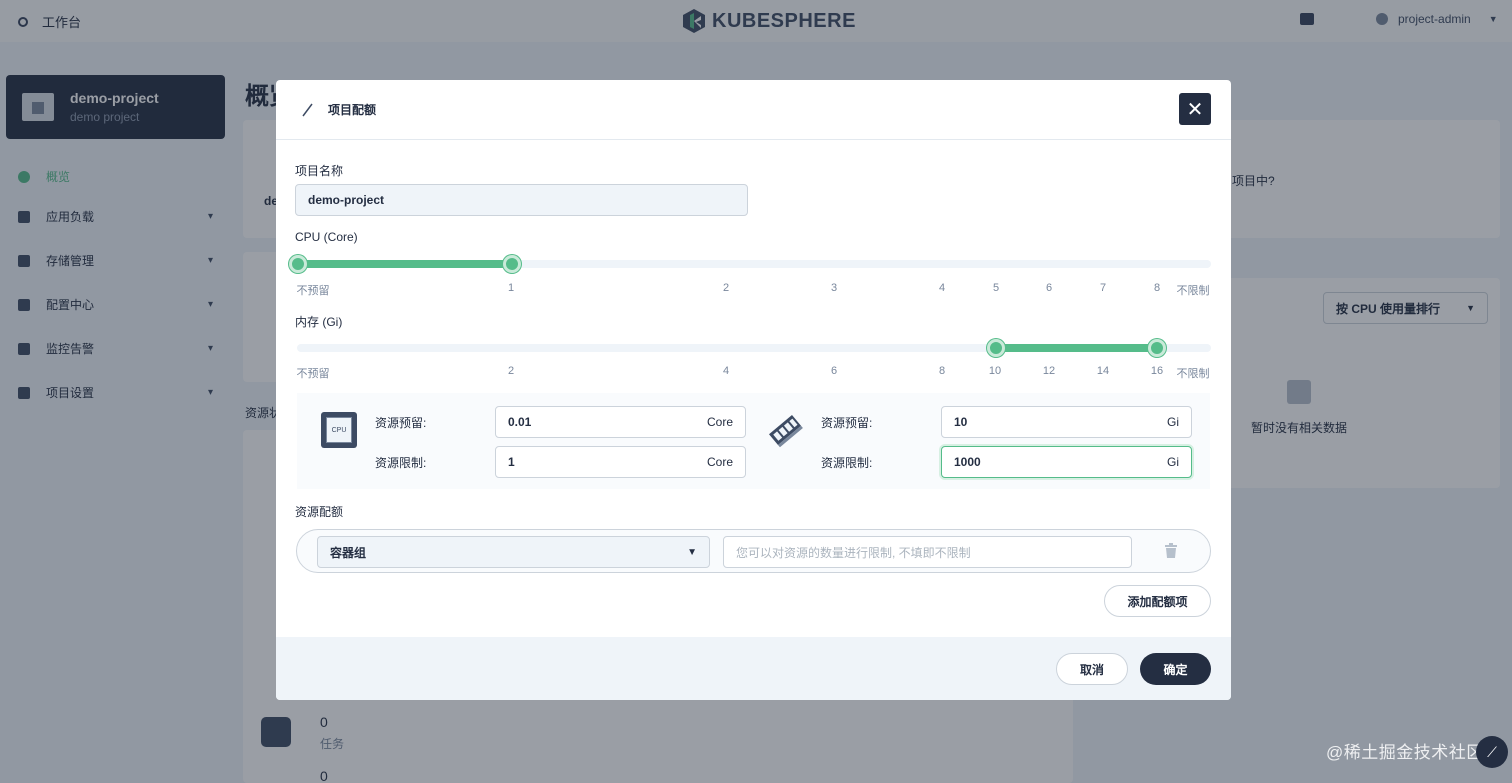 Image resolution: width=1512 pixels, height=783 pixels. I want to click on memory-request-value: 10, so click(961, 422).